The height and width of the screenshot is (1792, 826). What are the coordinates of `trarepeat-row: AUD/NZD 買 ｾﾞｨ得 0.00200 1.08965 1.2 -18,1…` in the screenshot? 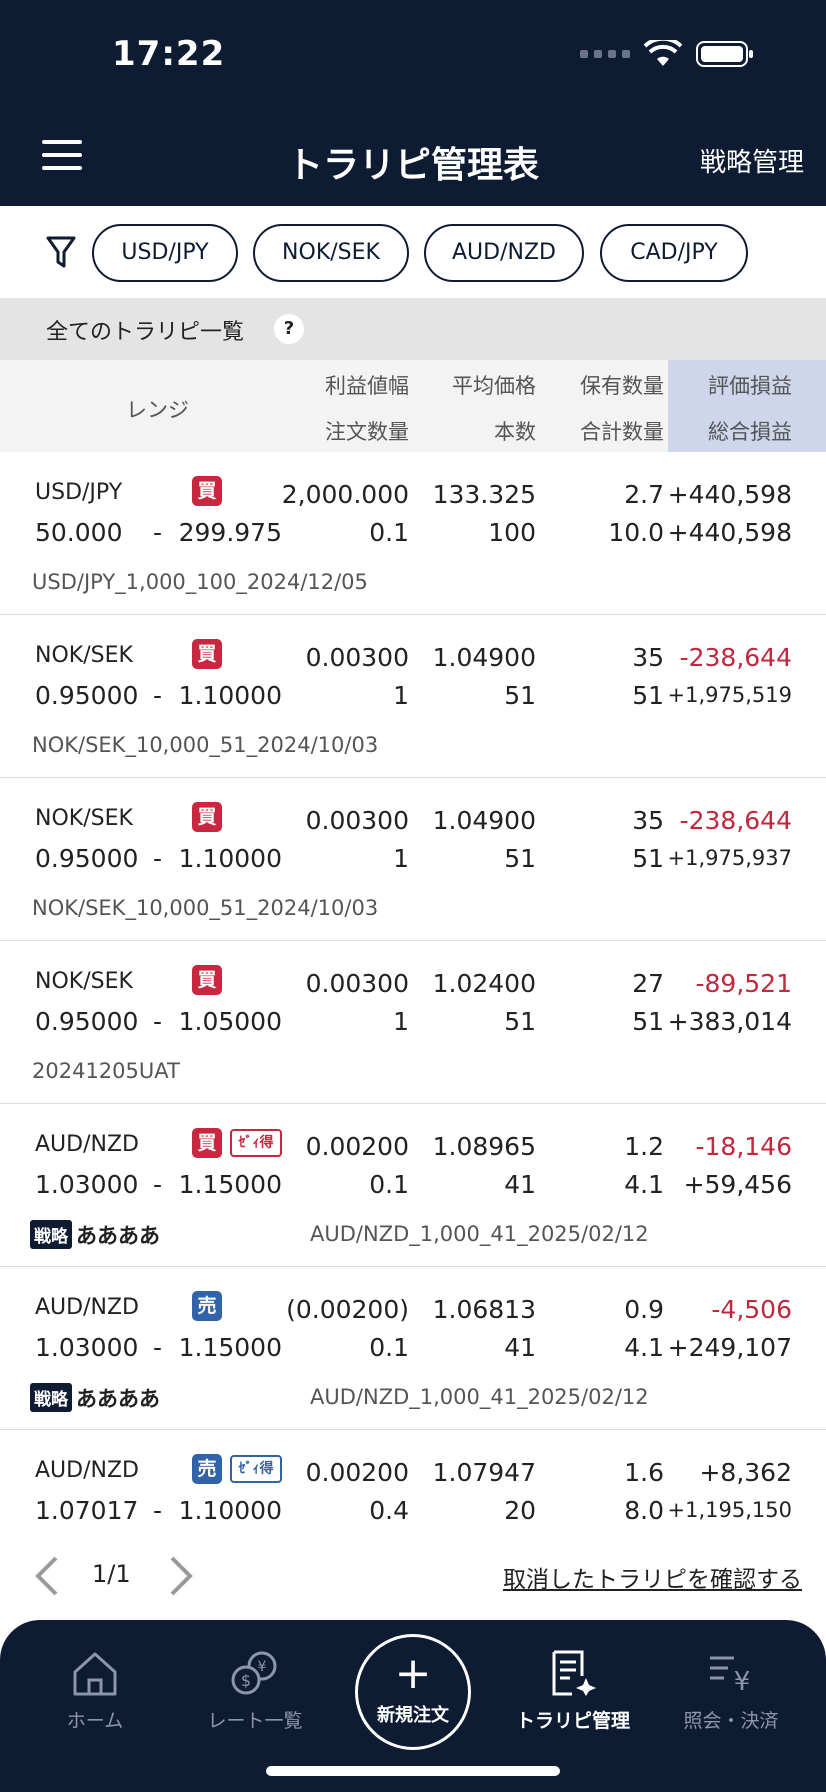 It's located at (413, 1185).